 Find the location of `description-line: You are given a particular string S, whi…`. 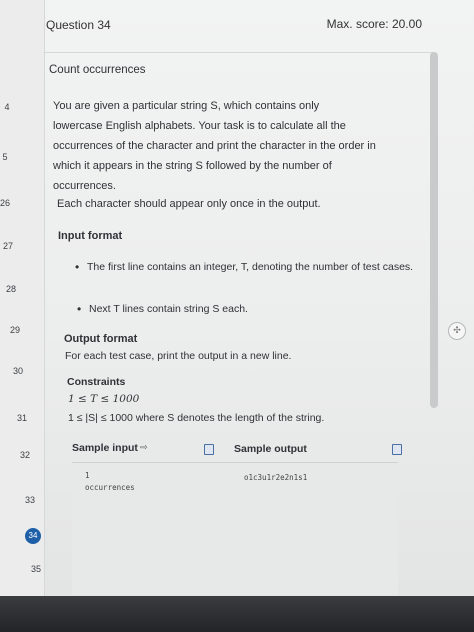

description-line: You are given a particular string S, whi… is located at coordinates (186, 106).